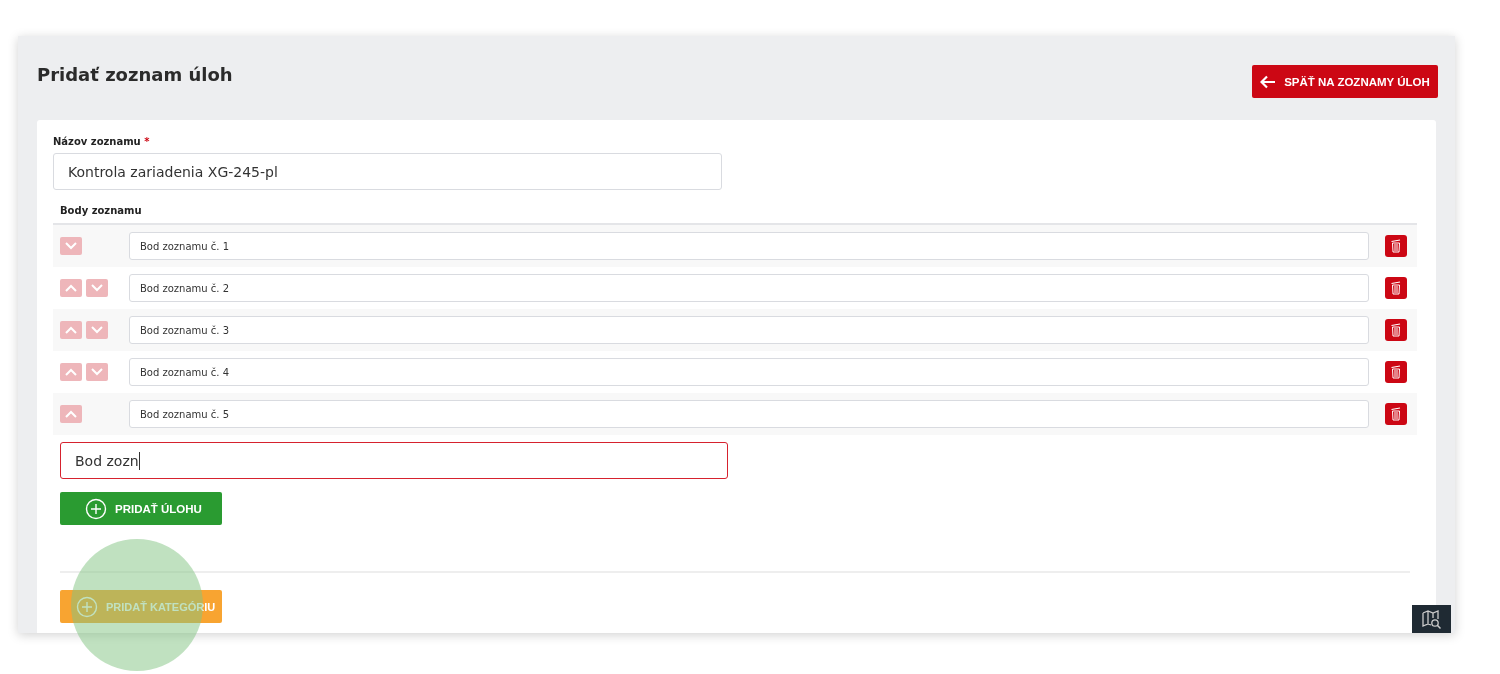 This screenshot has width=1500, height=674. I want to click on required-mark: *, so click(147, 141).